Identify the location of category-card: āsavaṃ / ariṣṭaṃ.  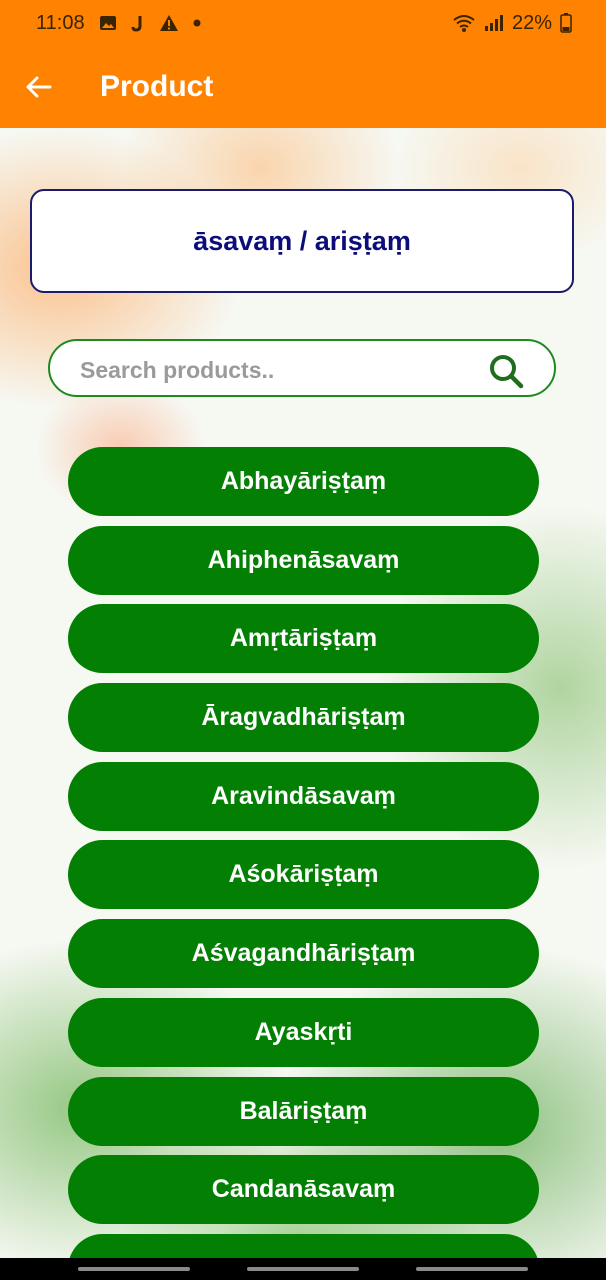
(302, 241).